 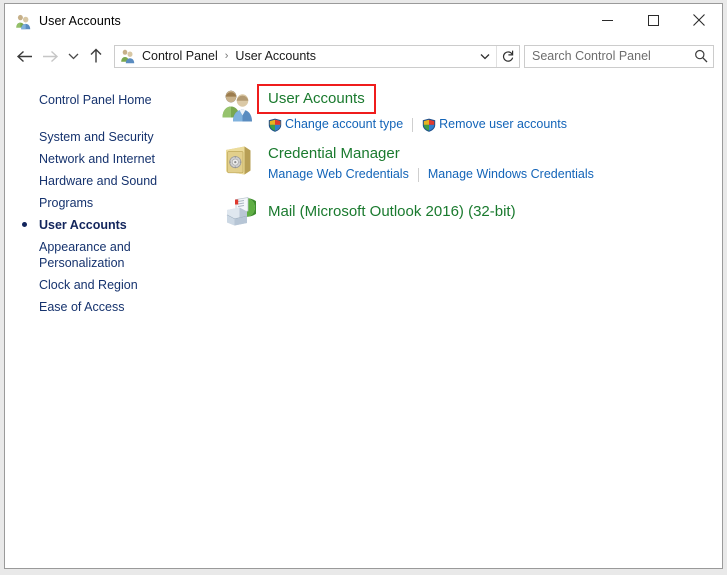 I want to click on forward-button, so click(x=50, y=56).